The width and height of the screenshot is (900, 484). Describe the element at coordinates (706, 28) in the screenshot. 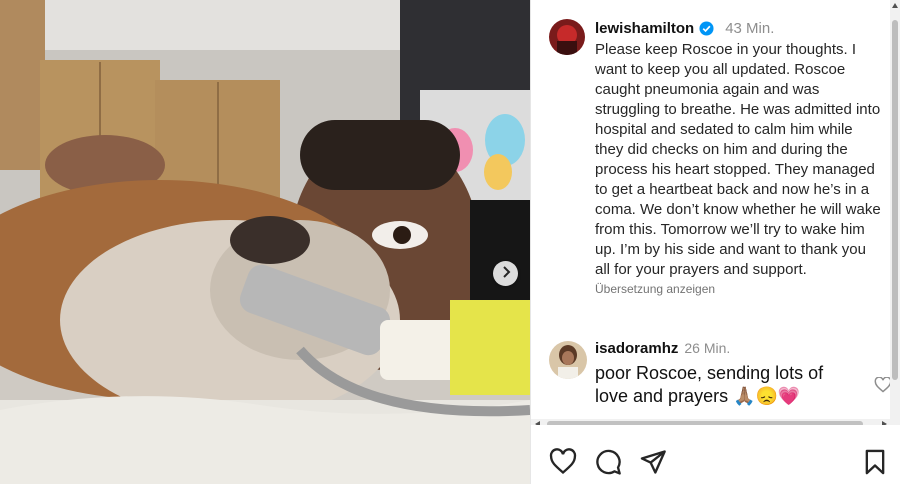

I see `verified-badge-icon` at that location.